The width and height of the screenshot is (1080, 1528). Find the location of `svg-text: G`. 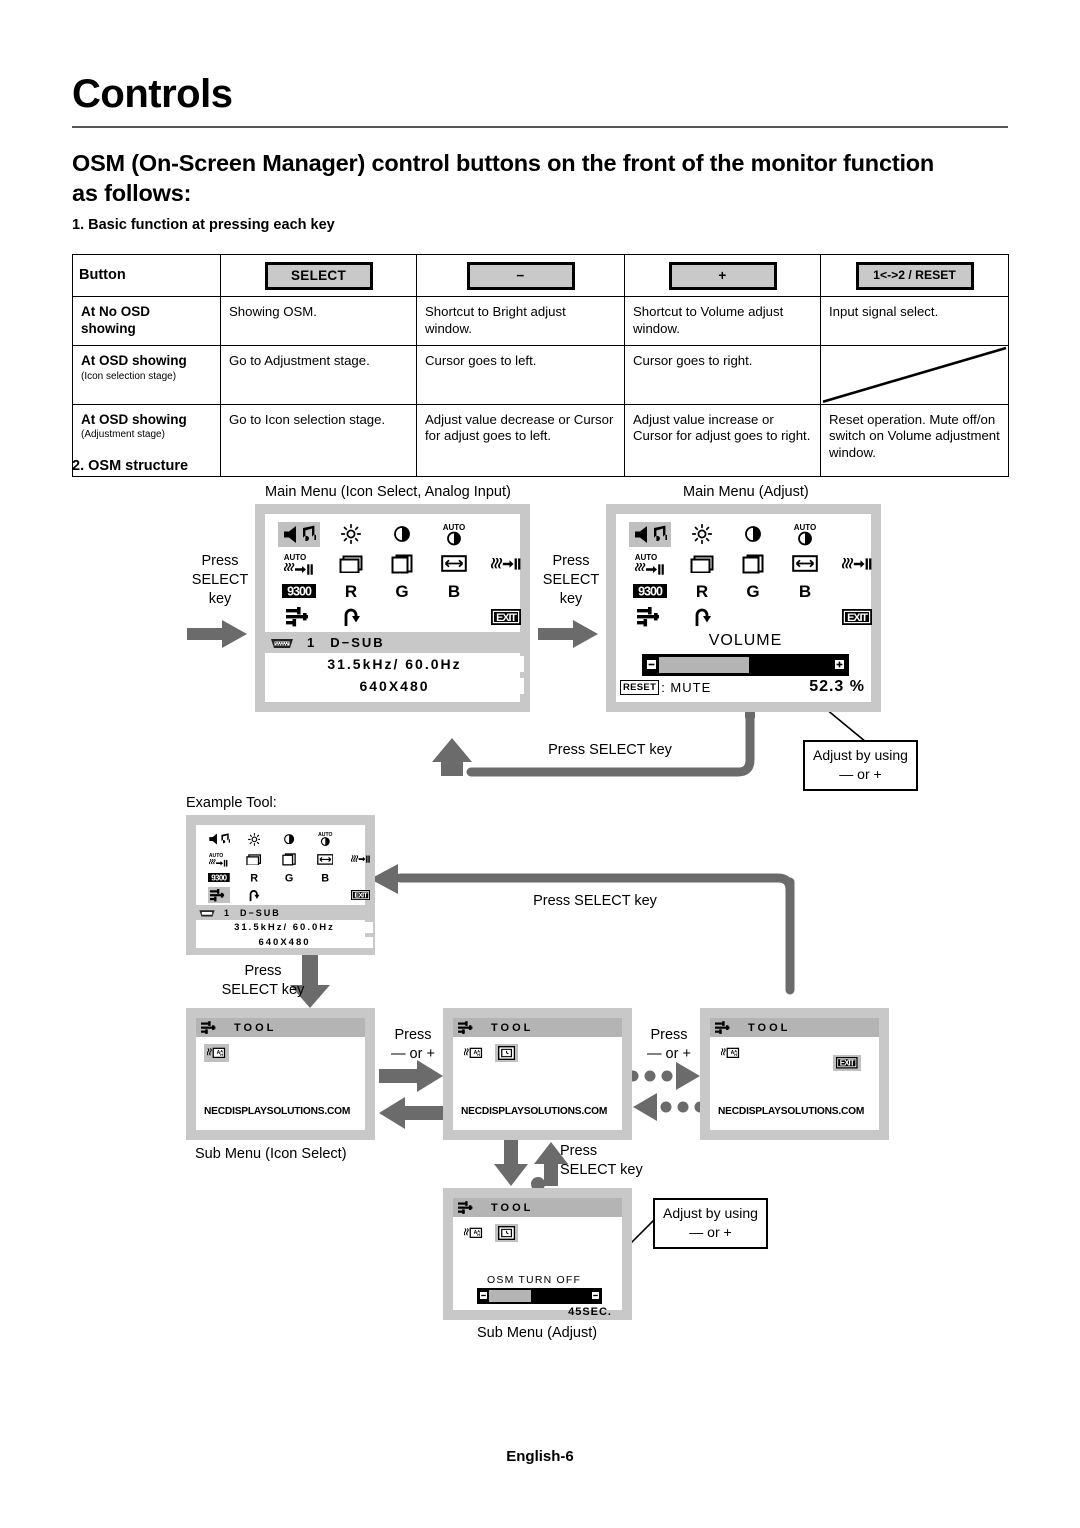

svg-text: G is located at coordinates (753, 591).